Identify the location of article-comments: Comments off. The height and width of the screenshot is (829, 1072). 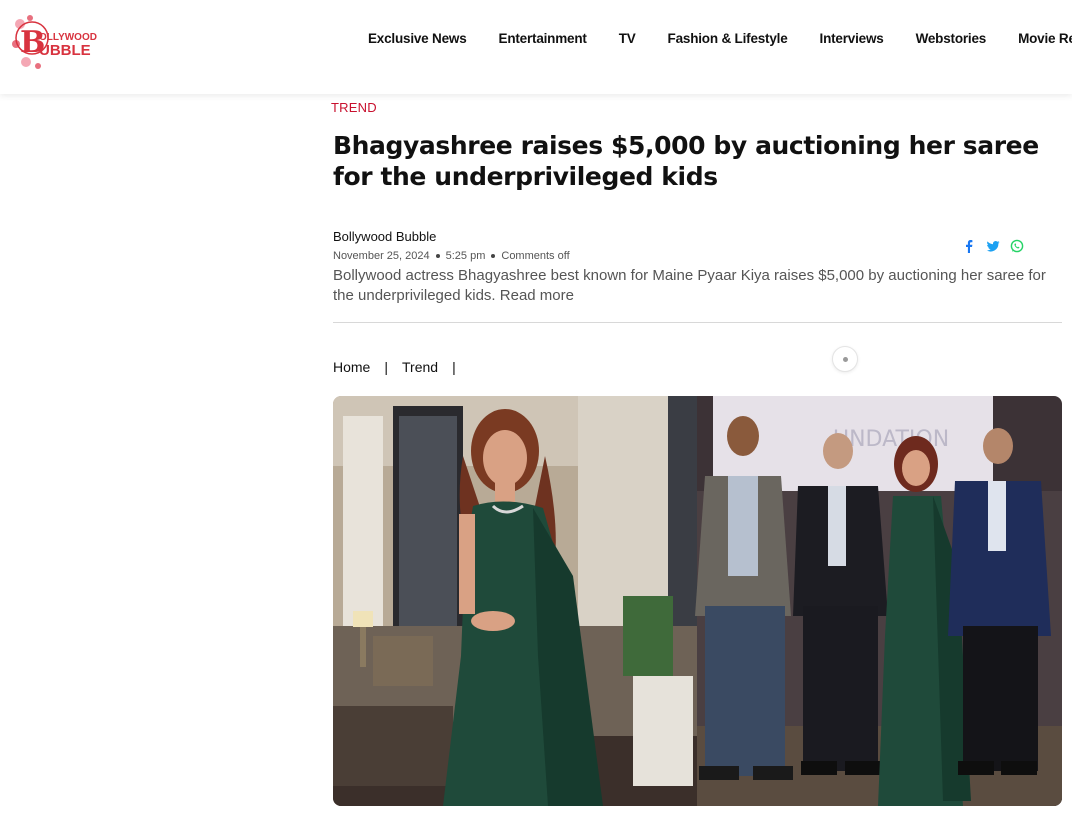
(535, 256).